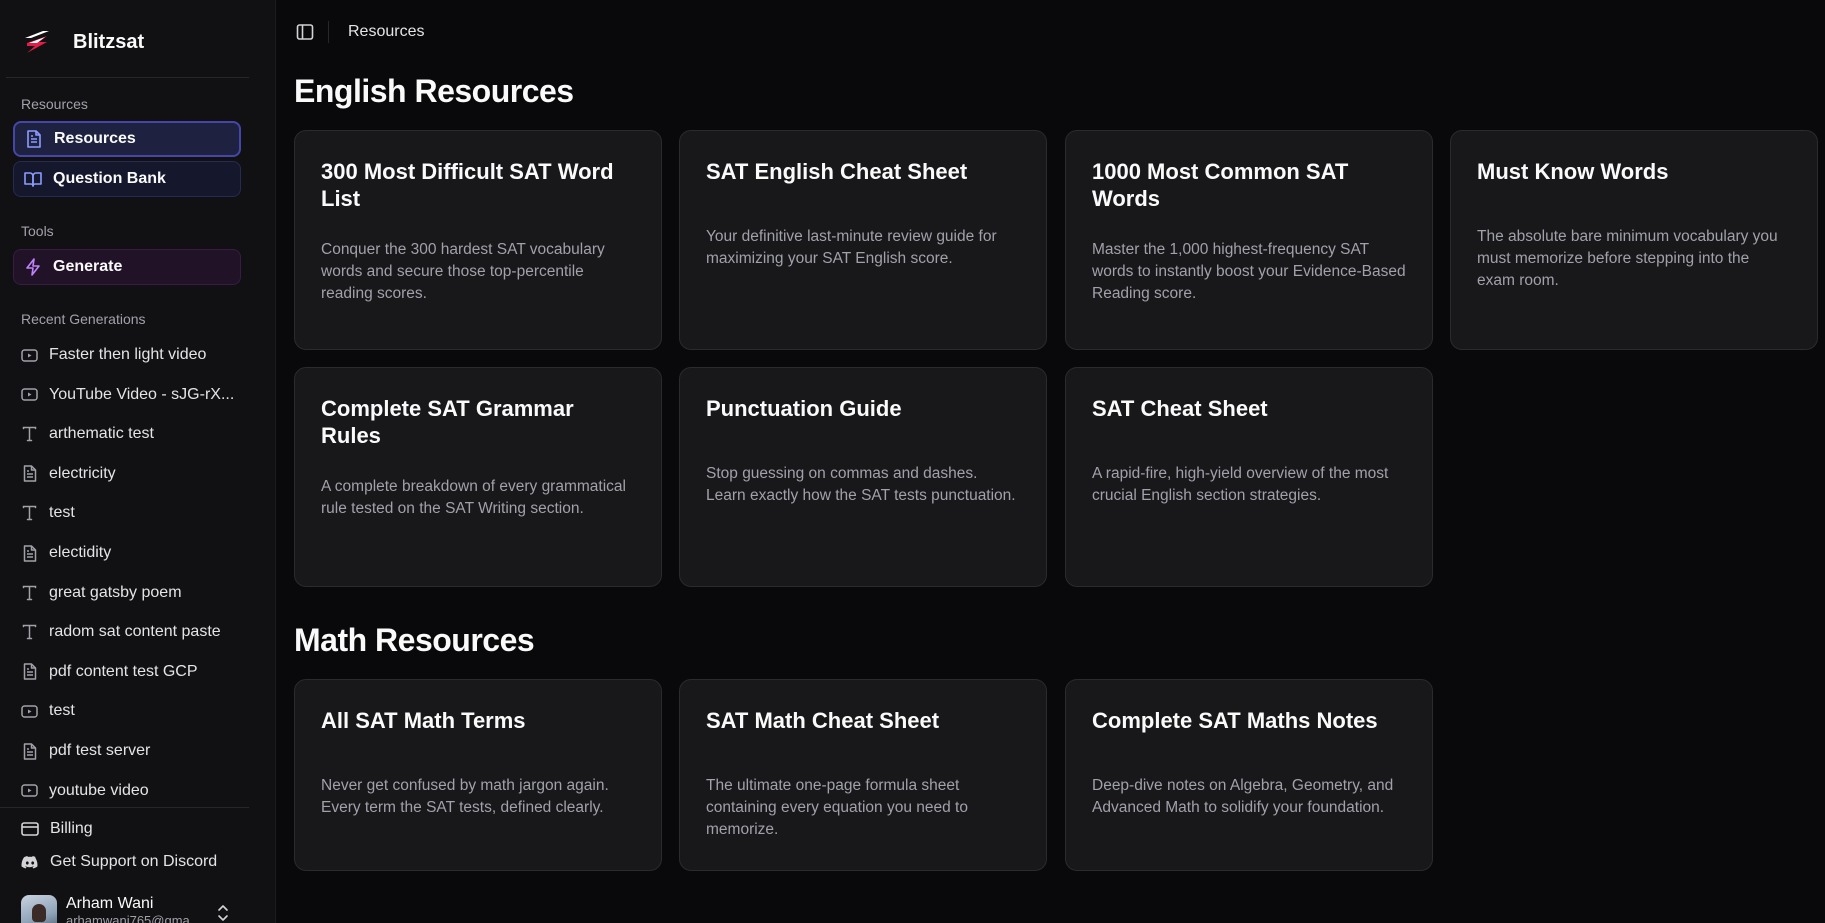  What do you see at coordinates (109, 41) in the screenshot?
I see `brand-name: Blitzsat` at bounding box center [109, 41].